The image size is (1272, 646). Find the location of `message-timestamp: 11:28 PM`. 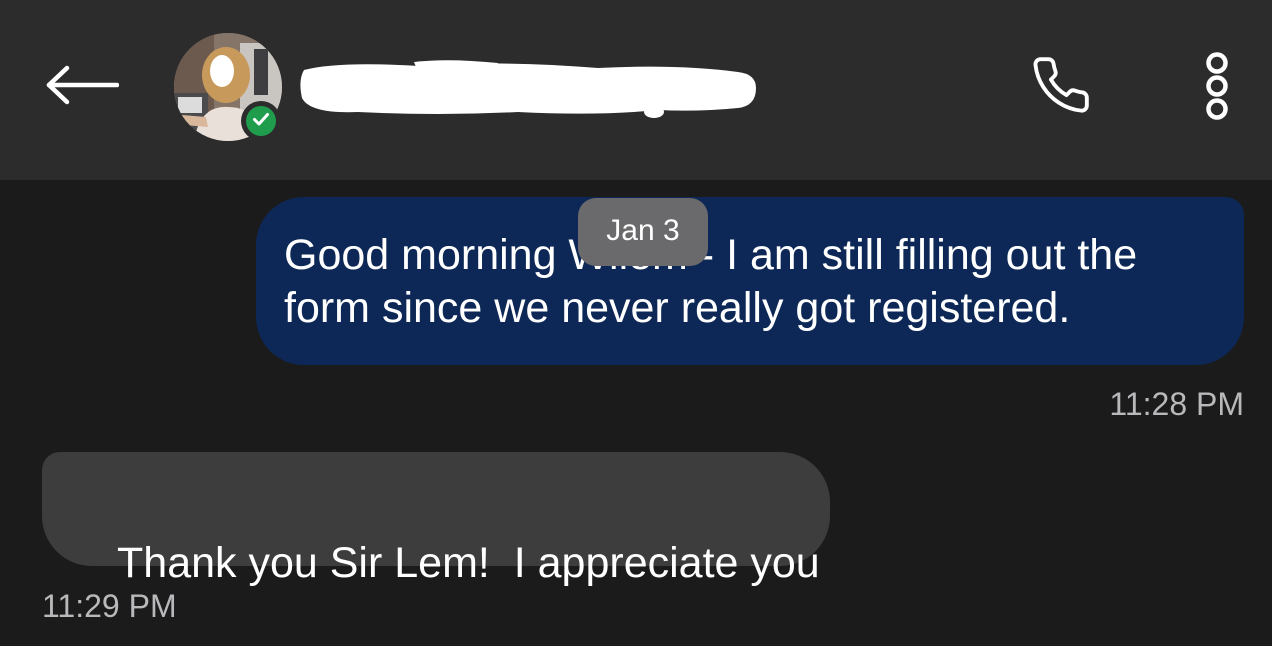

message-timestamp: 11:28 PM is located at coordinates (1176, 404).